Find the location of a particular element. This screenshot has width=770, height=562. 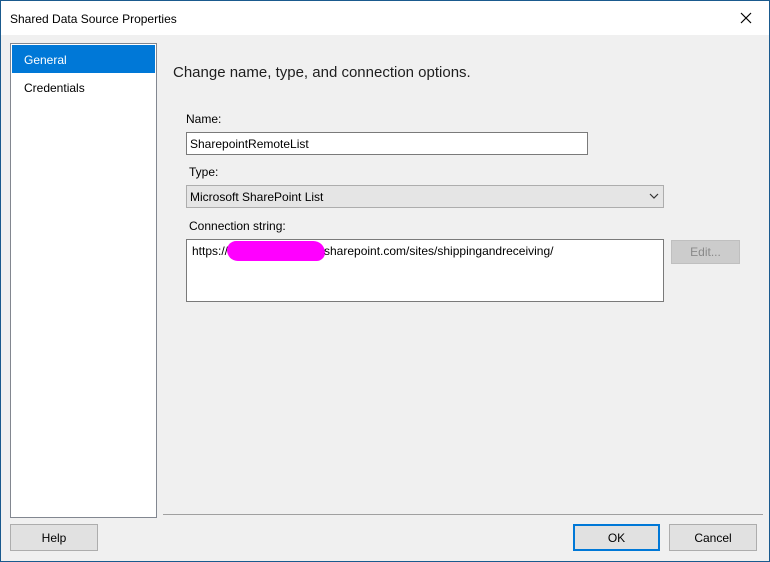

window-title: Shared Data Source Properties is located at coordinates (93, 19).